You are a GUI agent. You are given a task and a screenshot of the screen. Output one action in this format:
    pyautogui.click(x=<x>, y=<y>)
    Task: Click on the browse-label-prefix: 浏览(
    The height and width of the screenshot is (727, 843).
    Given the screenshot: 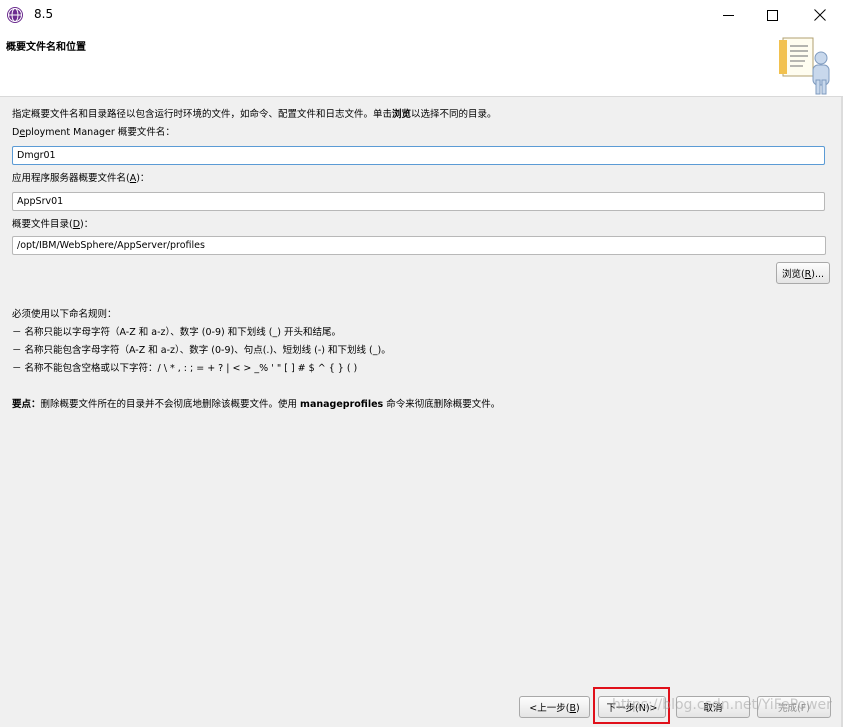 What is the action you would take?
    pyautogui.click(x=793, y=274)
    